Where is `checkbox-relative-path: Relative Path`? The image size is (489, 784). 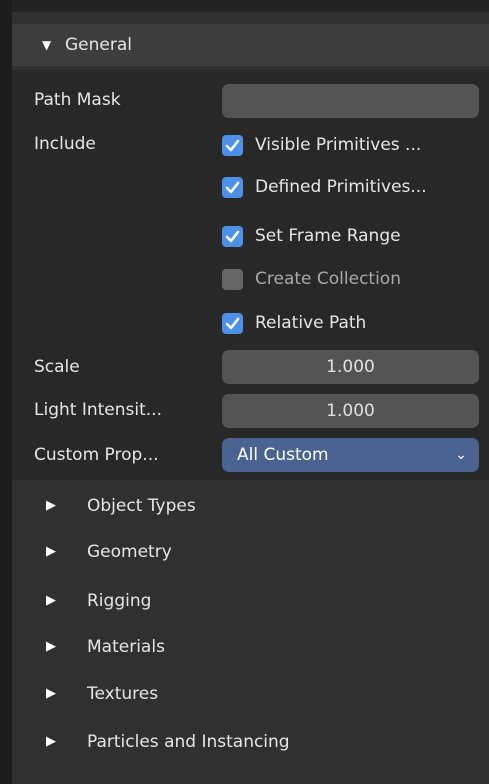
checkbox-relative-path: Relative Path is located at coordinates (294, 323).